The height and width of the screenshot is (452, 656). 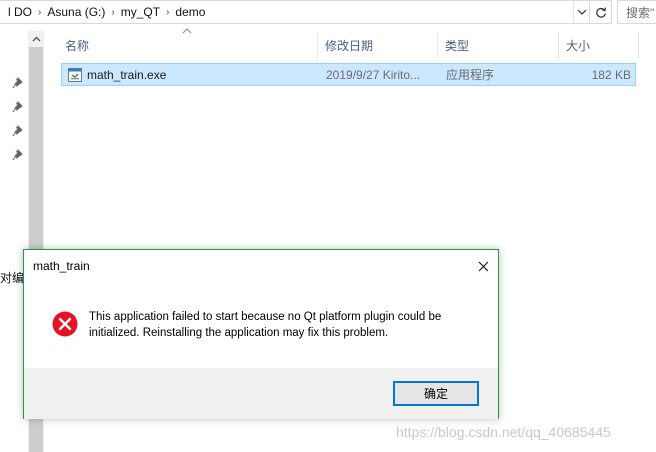 What do you see at coordinates (611, 74) in the screenshot?
I see `file-size: 182 KB` at bounding box center [611, 74].